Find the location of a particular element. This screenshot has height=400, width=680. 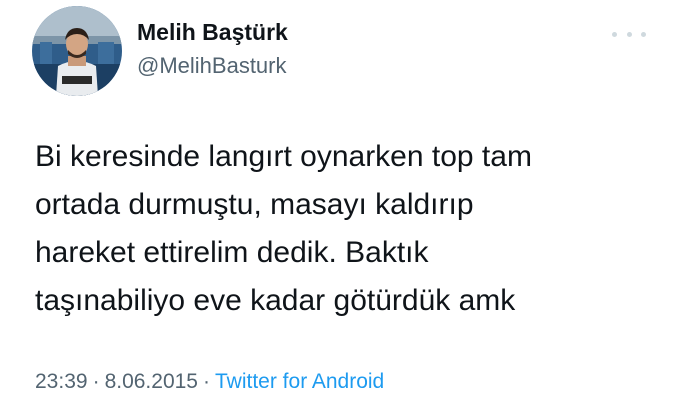

tweet-text-line: ortada durmuştu, masayı kaldırıp is located at coordinates (254, 204).